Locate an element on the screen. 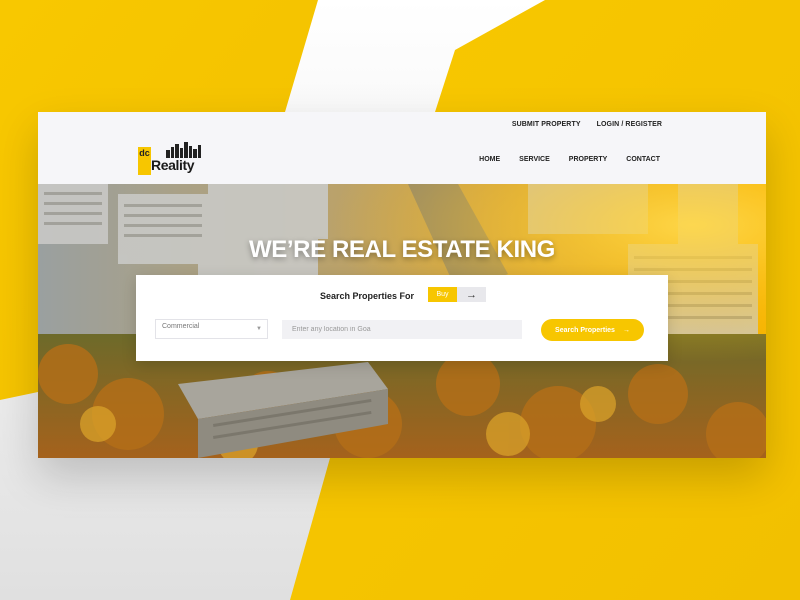 Image resolution: width=800 pixels, height=600 pixels. logo-mark: dc is located at coordinates (144, 161).